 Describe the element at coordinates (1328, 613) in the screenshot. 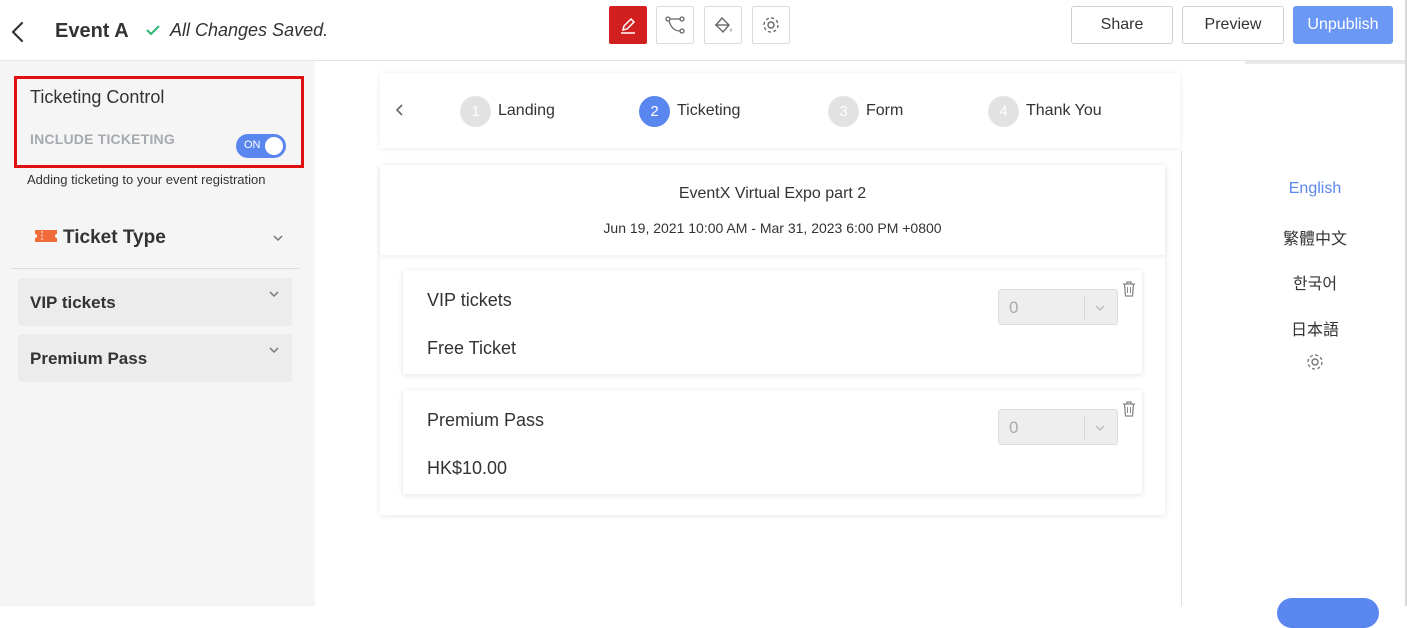

I see `floating-action-button` at that location.